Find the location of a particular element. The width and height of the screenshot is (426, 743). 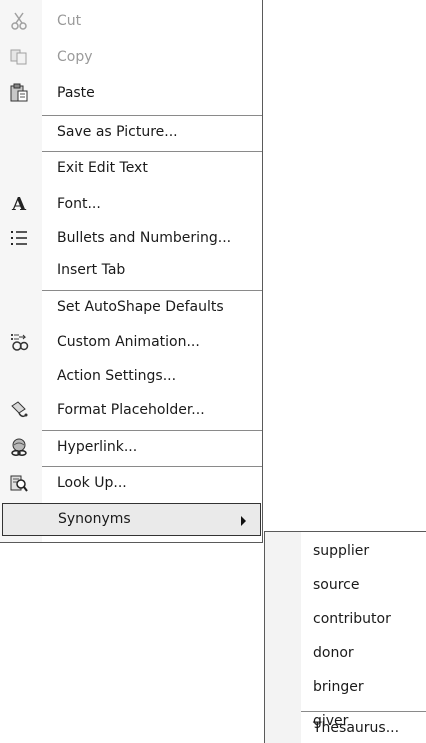

menu-item-exit-edit-text: Exit Edit Text is located at coordinates (131, 168).